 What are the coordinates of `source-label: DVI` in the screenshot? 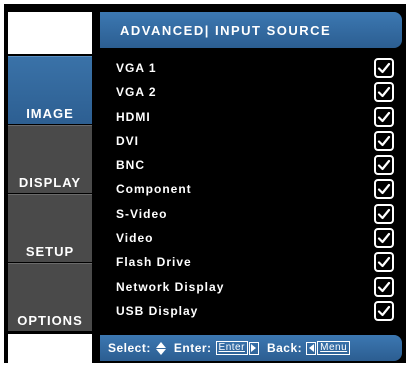 It's located at (128, 140).